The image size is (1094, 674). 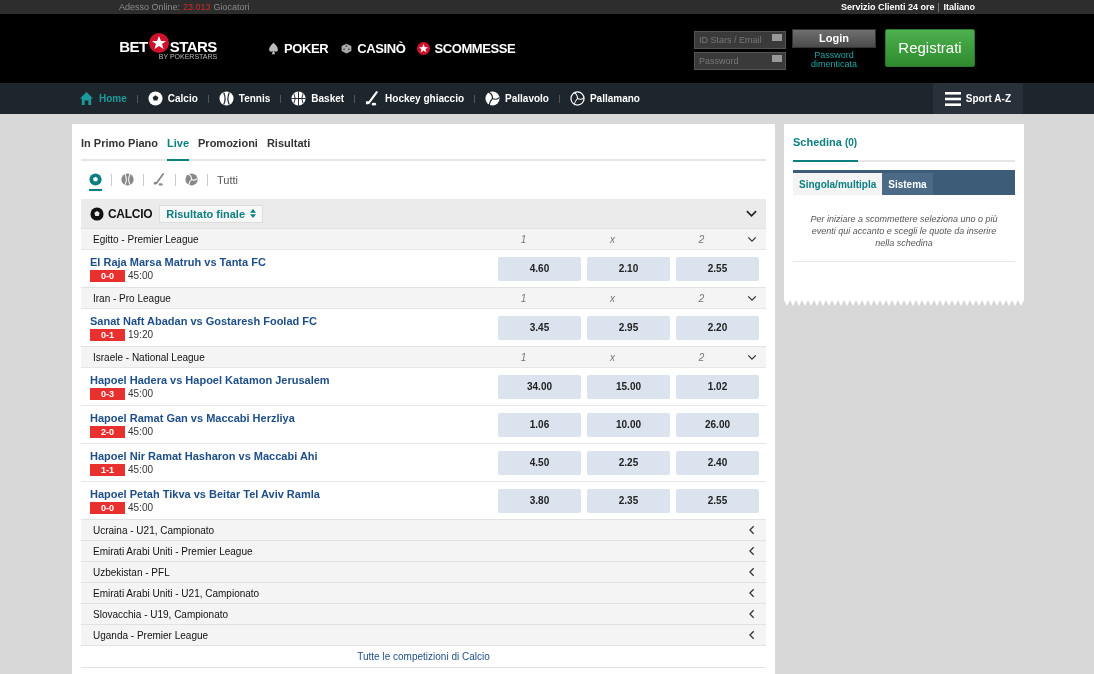 What do you see at coordinates (539, 424) in the screenshot?
I see `odds-button: 1.06` at bounding box center [539, 424].